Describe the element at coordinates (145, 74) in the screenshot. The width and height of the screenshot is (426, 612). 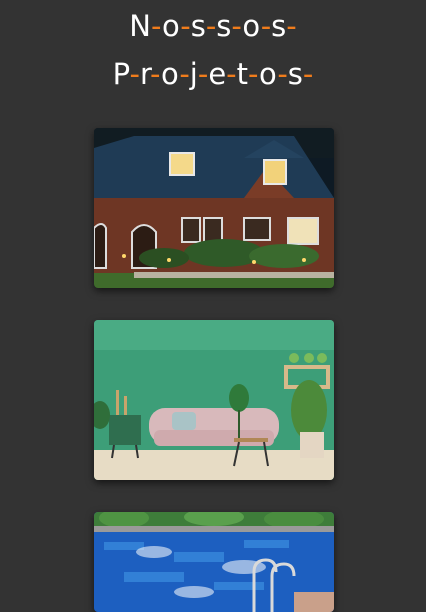
I see `title-letter: r` at that location.